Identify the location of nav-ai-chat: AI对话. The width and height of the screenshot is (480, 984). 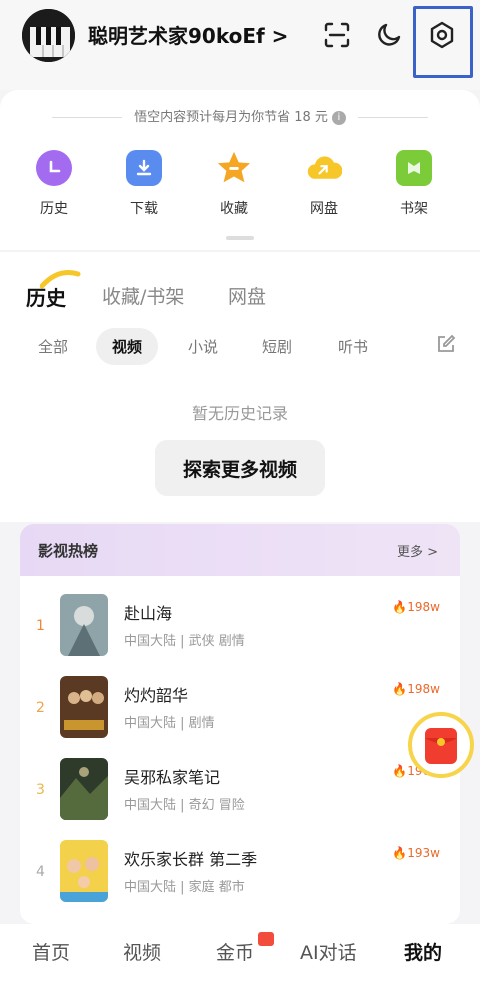
(328, 951).